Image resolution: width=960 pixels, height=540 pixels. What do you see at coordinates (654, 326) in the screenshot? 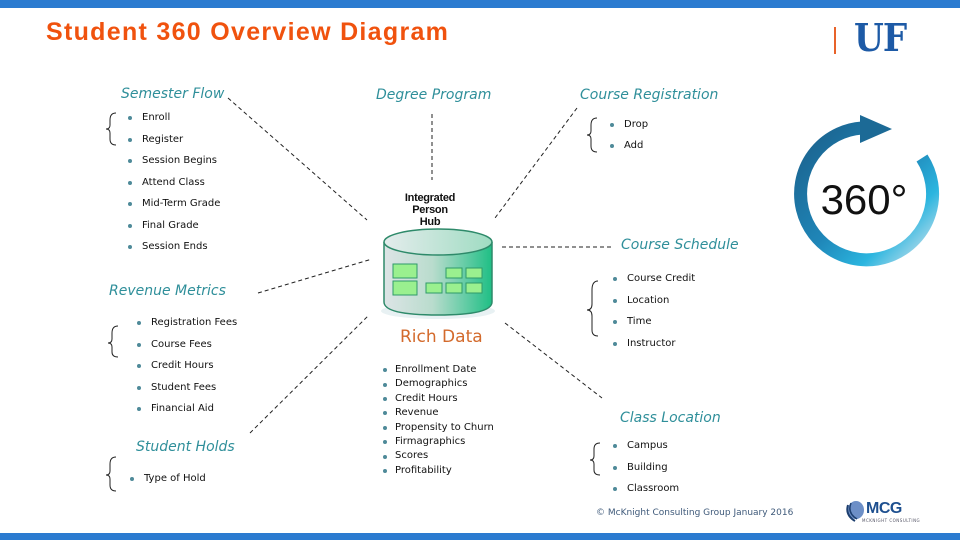
I see `list-item: Time` at bounding box center [654, 326].